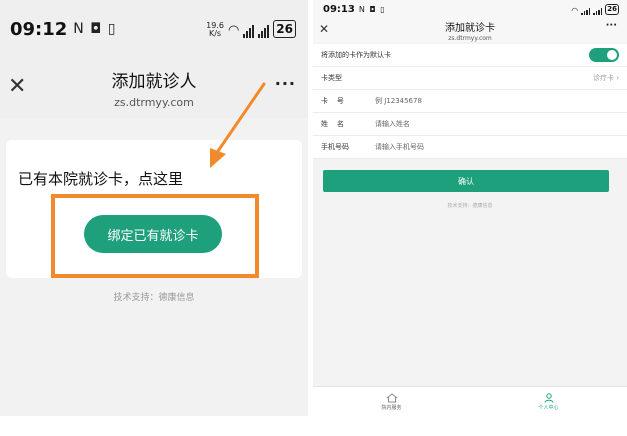 The width and height of the screenshot is (627, 436). Describe the element at coordinates (154, 29) in the screenshot. I see `status-bar: 09:12 N ◘ ▯ 19.6 K/s ◠ 26` at that location.